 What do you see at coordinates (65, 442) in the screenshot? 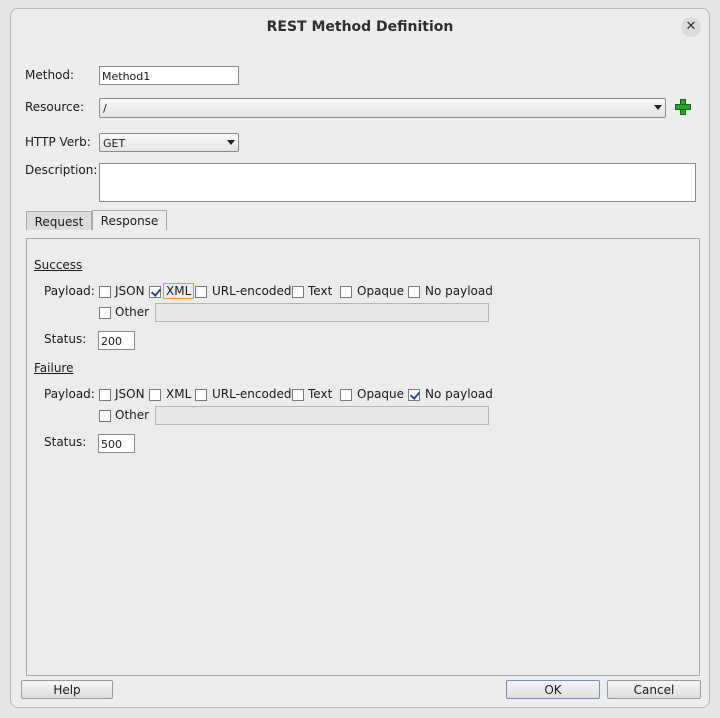
I see `failure-status-label: Status:` at bounding box center [65, 442].